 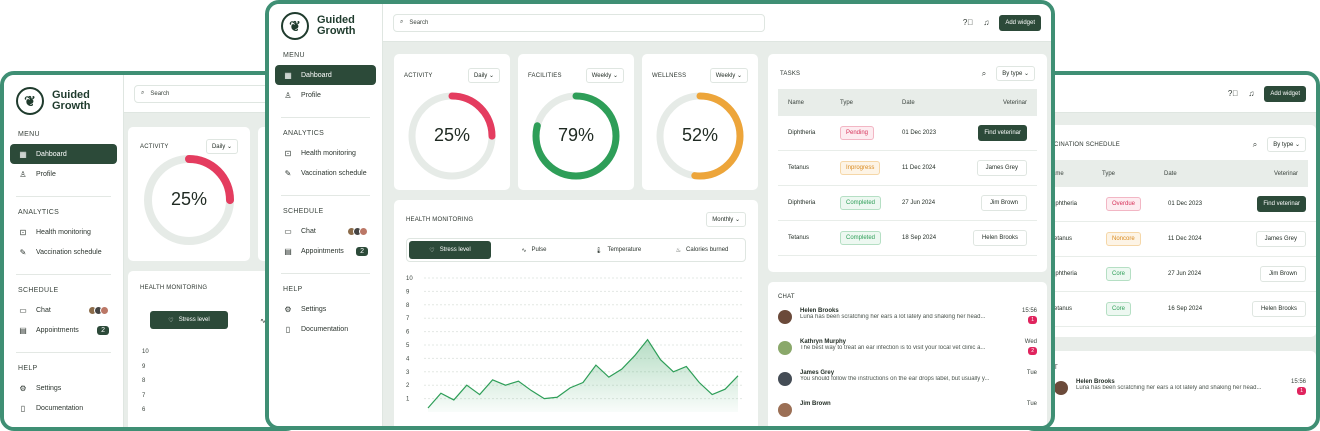 What do you see at coordinates (288, 173) in the screenshot?
I see `syringe-icon: ✎` at bounding box center [288, 173].